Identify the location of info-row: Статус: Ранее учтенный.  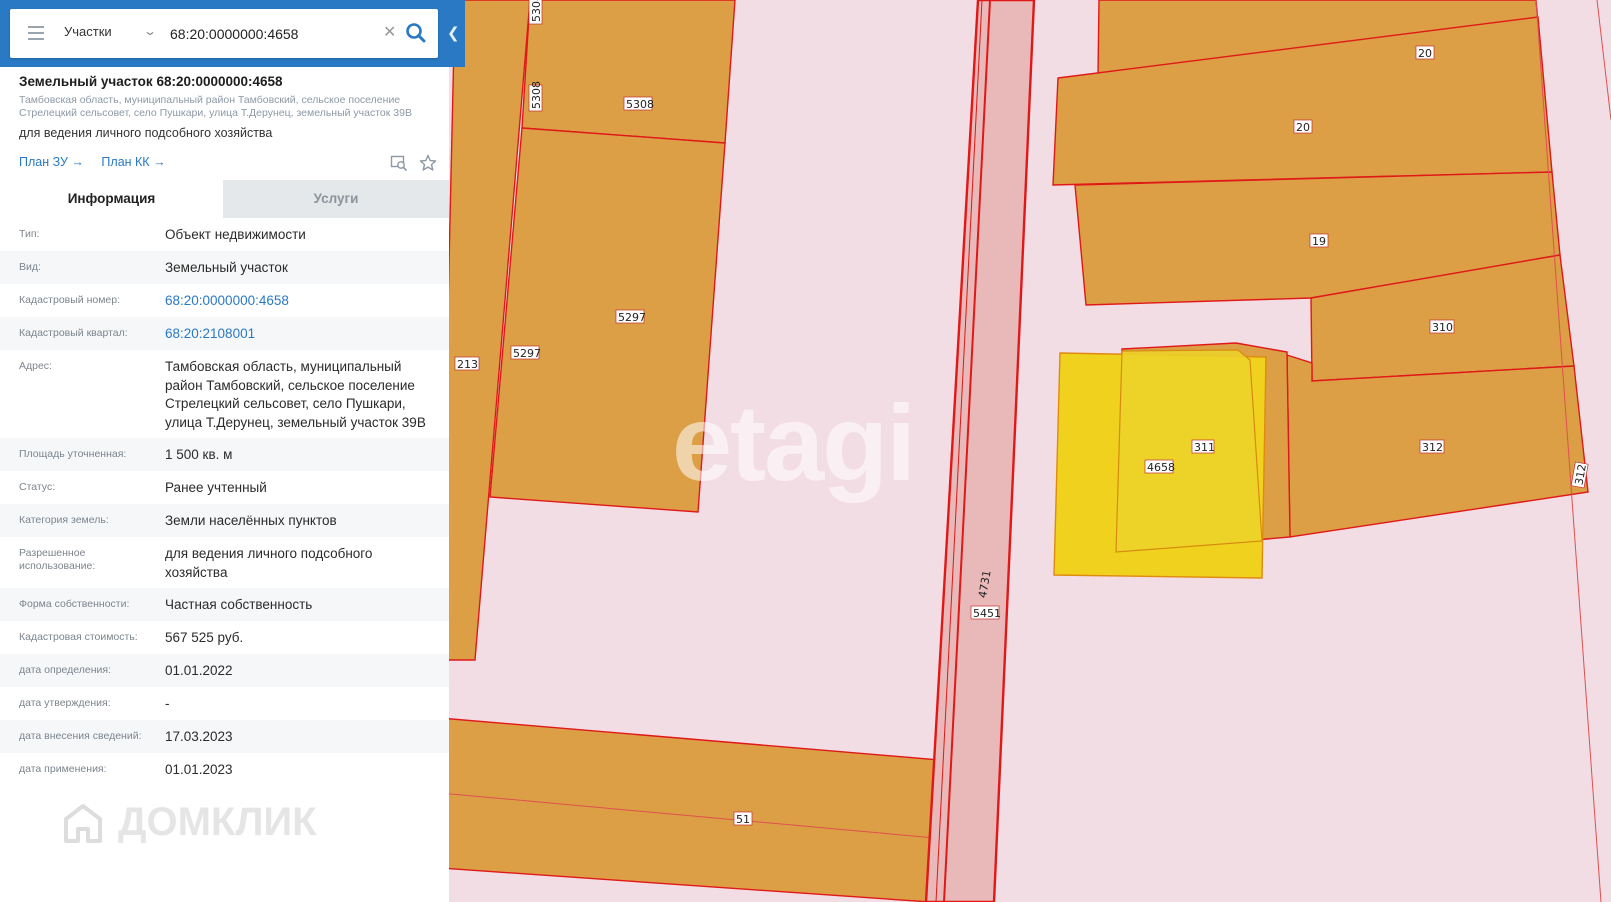
(224, 487).